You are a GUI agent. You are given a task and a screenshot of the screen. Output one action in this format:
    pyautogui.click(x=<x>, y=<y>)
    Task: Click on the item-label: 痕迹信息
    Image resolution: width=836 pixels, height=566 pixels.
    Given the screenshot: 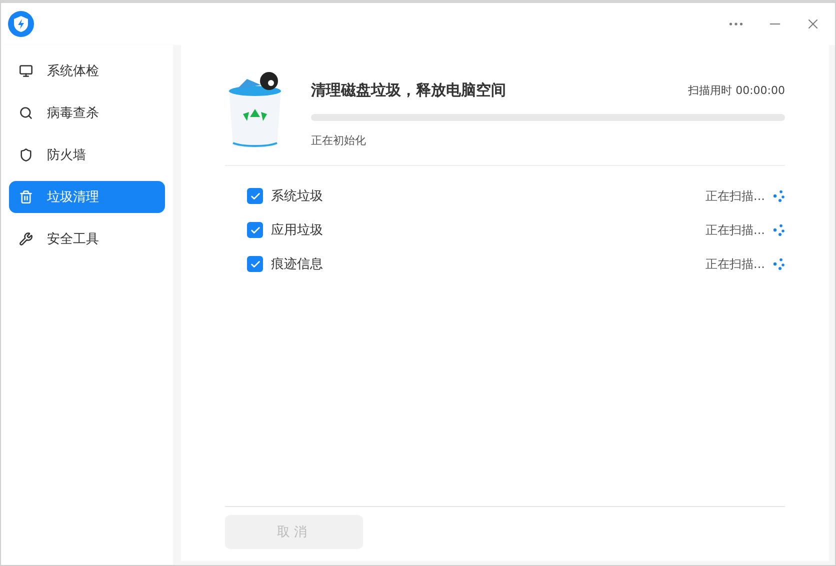 What is the action you would take?
    pyautogui.click(x=297, y=264)
    